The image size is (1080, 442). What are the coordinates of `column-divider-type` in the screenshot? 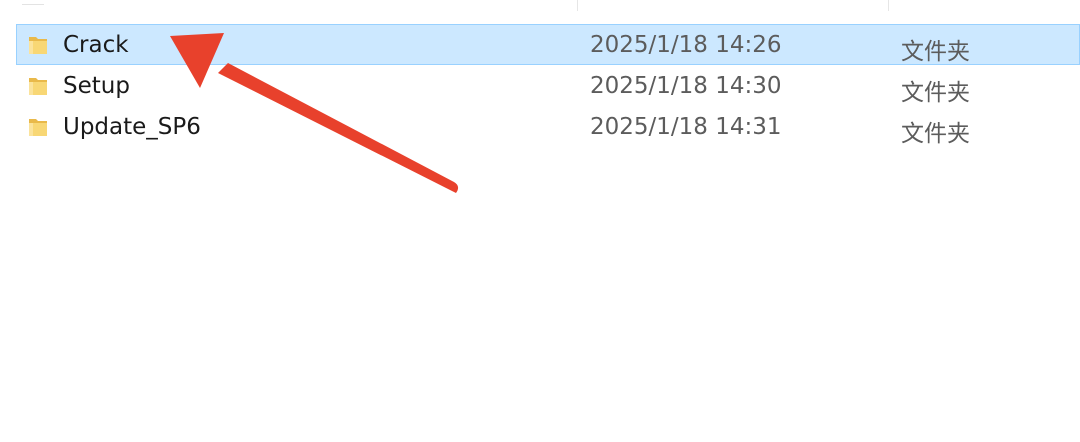 It's located at (888, 5).